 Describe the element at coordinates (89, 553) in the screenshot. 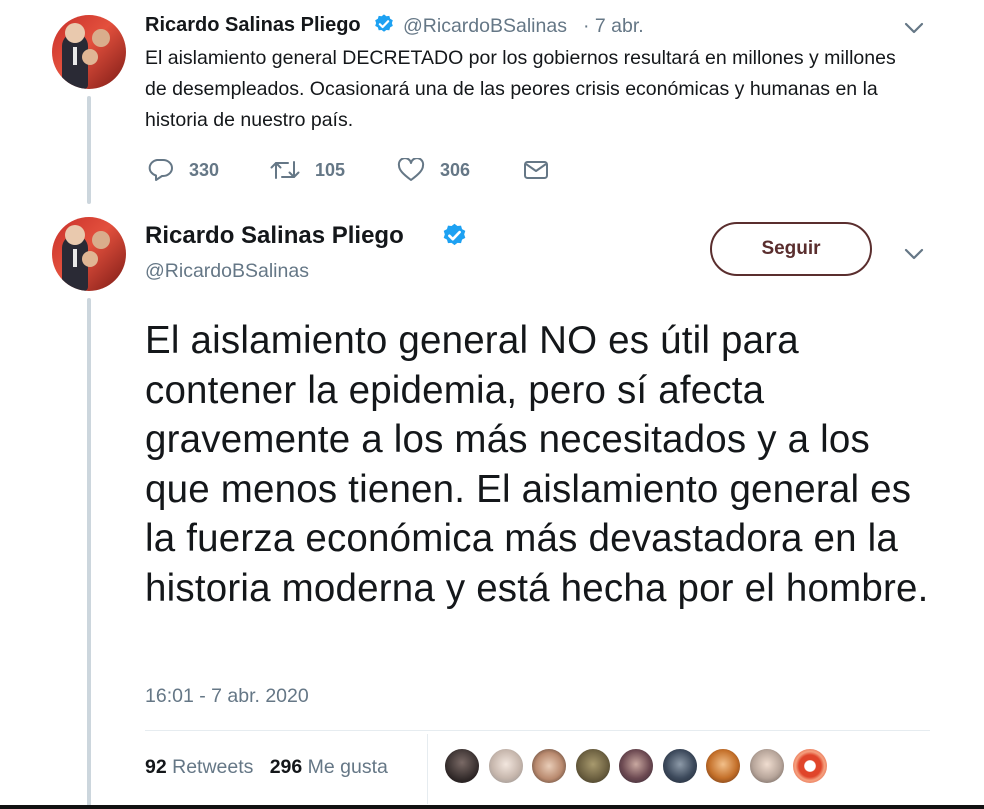

I see `thread-line-bottom` at that location.